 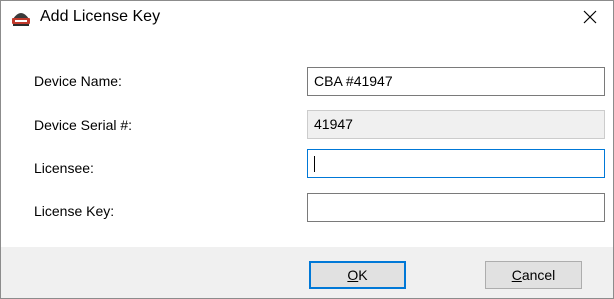 What do you see at coordinates (456, 163) in the screenshot?
I see `licensee-field` at bounding box center [456, 163].